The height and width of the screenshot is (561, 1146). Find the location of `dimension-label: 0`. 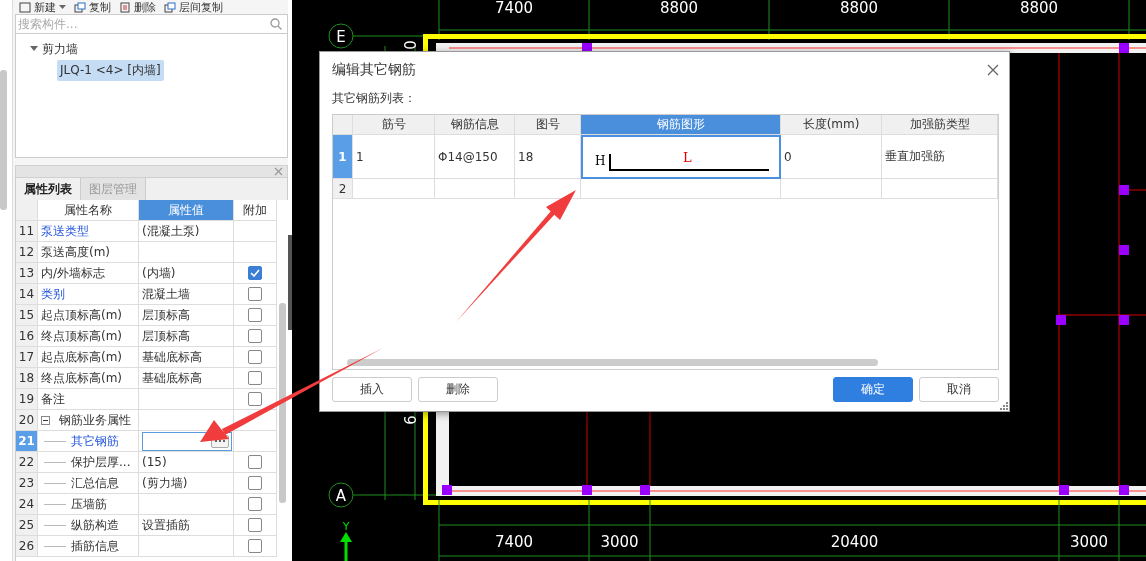

dimension-label: 0 is located at coordinates (409, 45).